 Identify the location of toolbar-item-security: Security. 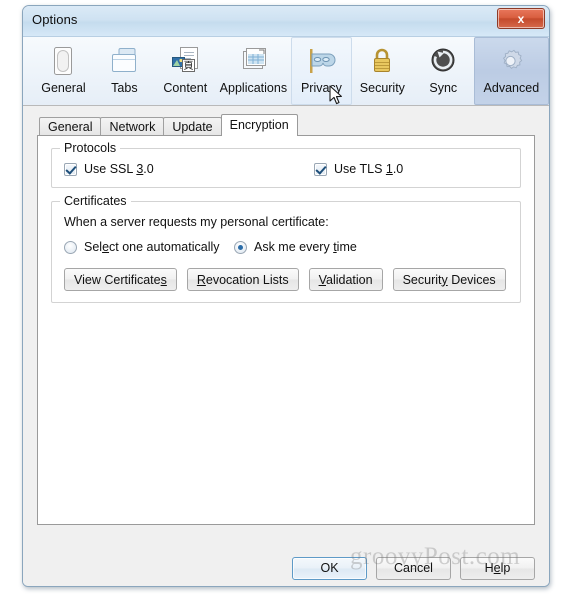
(382, 71).